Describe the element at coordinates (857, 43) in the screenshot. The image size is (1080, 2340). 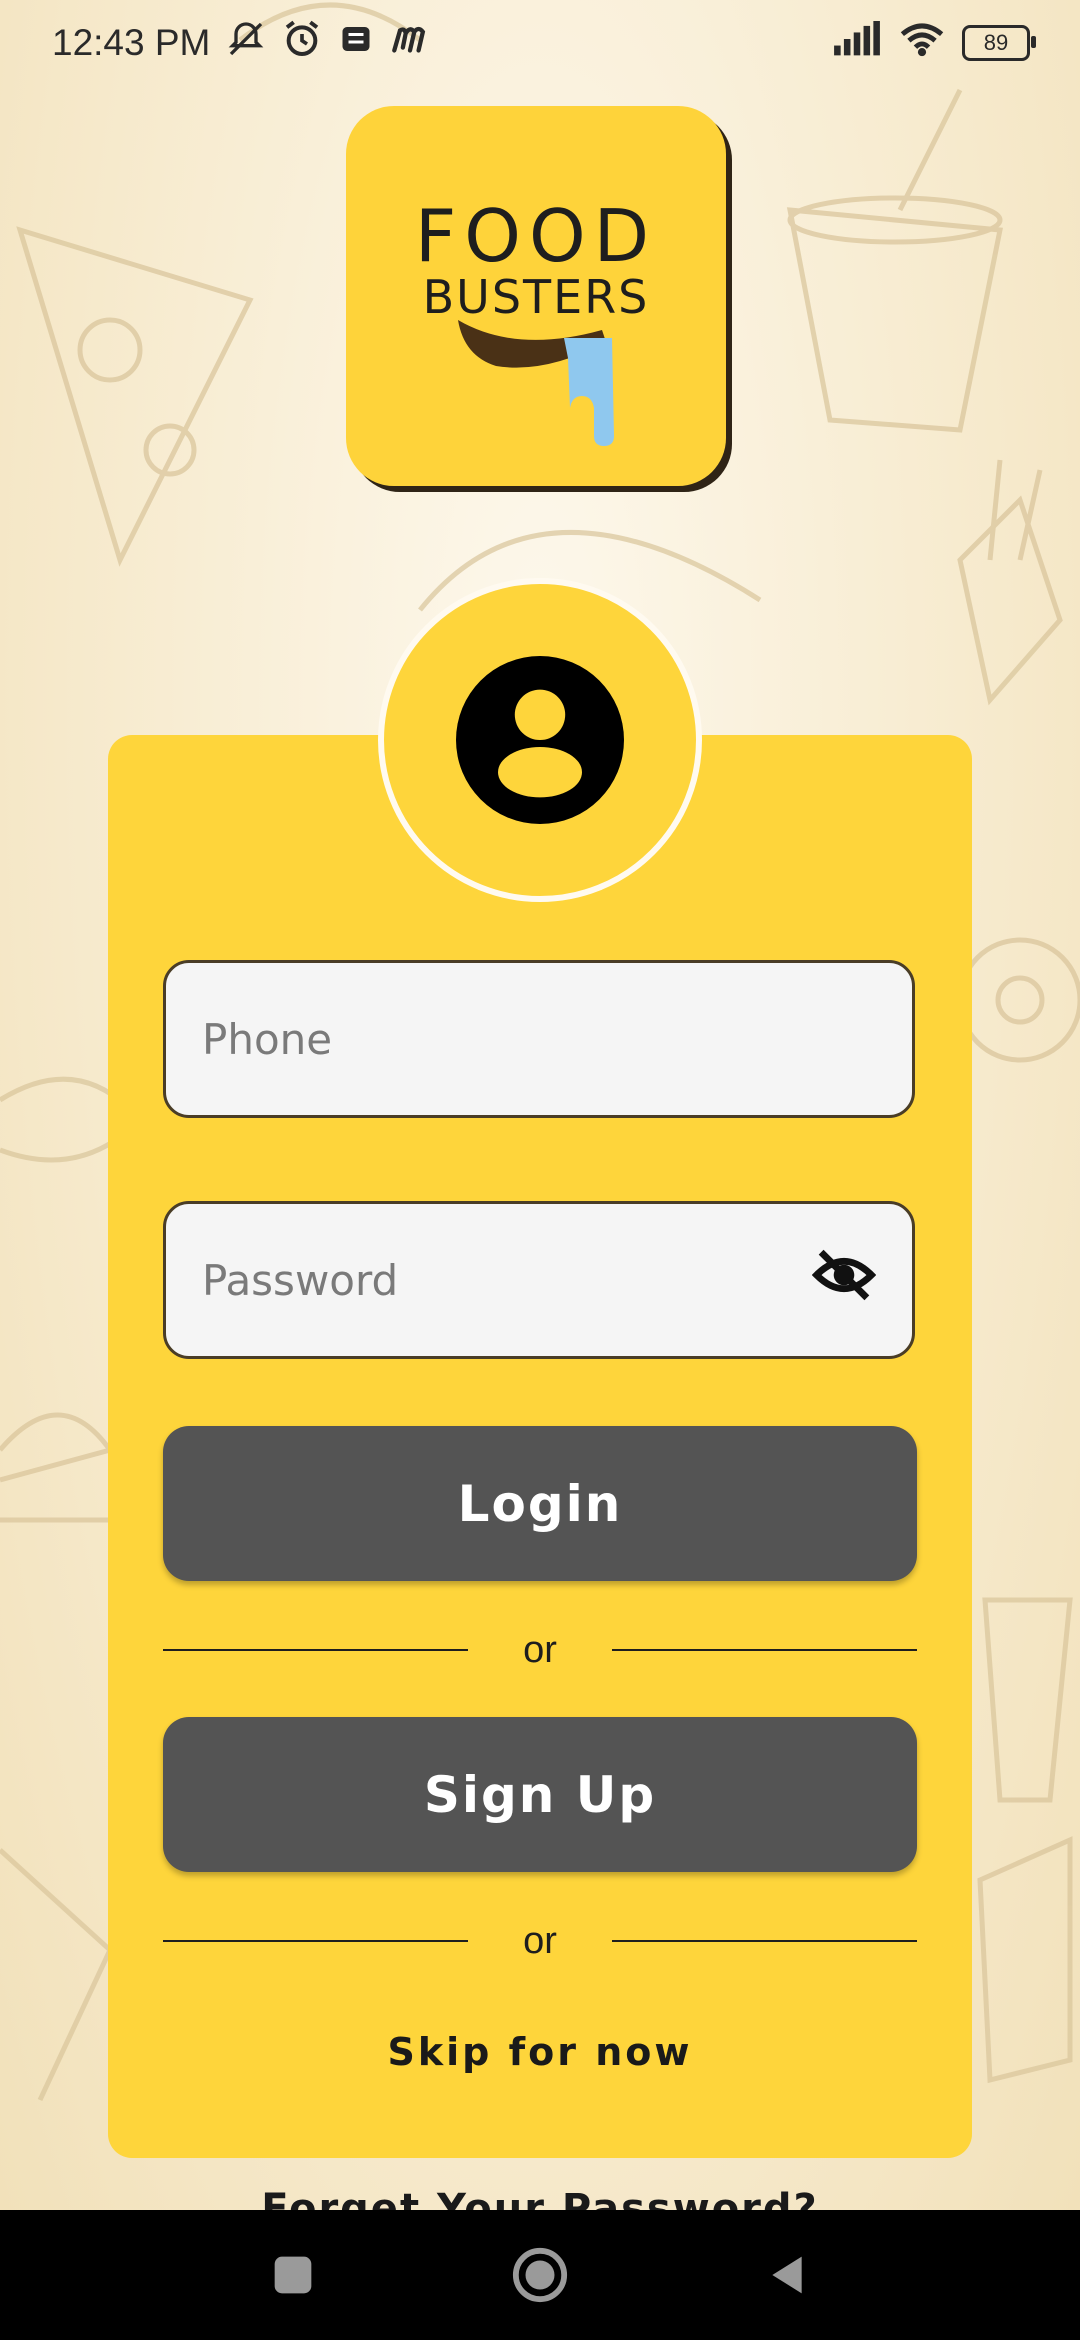
I see `signal-icon` at that location.